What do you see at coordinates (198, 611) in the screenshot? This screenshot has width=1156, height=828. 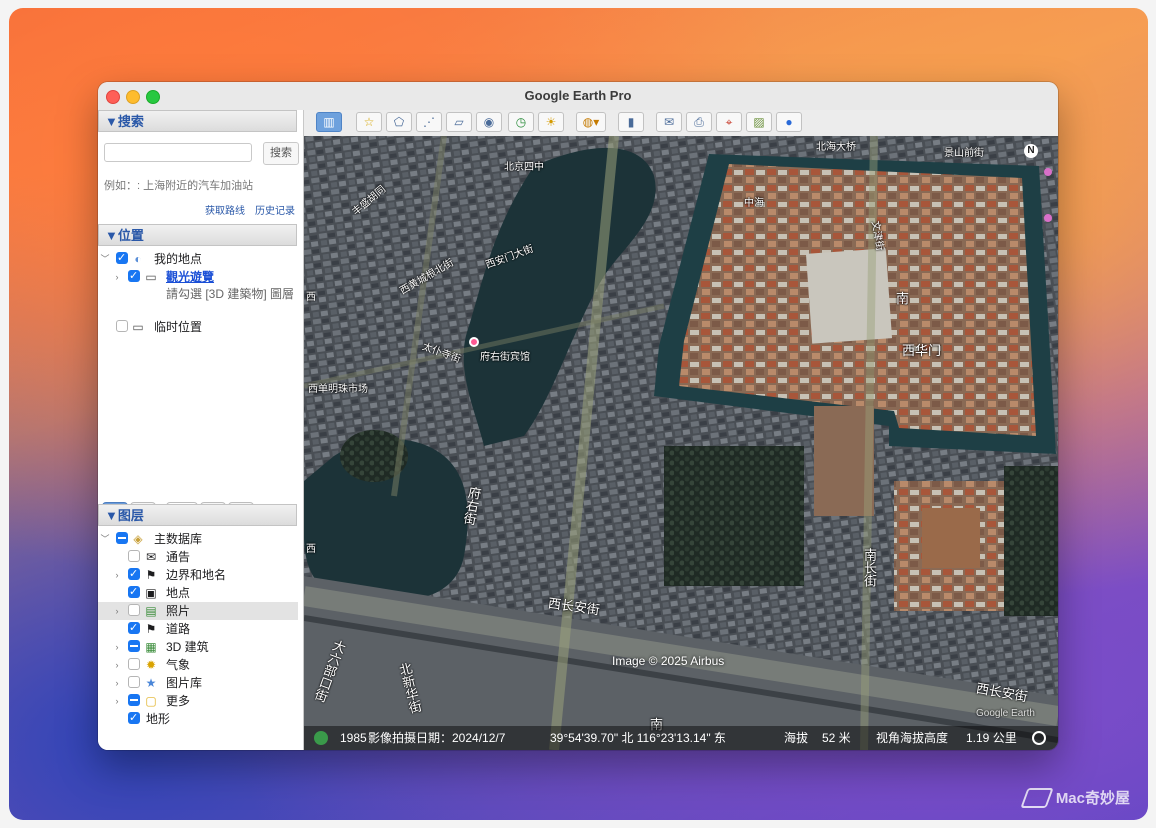 I see `layer-photos: › ▤ 照片` at bounding box center [198, 611].